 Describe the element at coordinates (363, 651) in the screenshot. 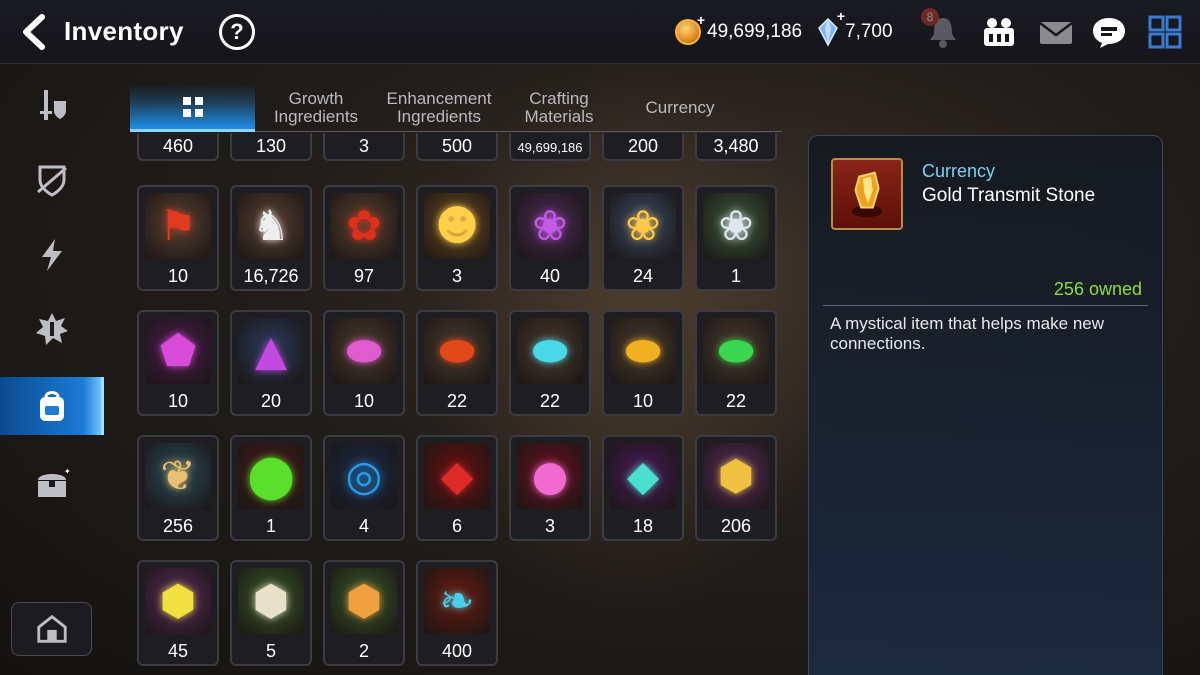

I see `item-count: 2` at that location.